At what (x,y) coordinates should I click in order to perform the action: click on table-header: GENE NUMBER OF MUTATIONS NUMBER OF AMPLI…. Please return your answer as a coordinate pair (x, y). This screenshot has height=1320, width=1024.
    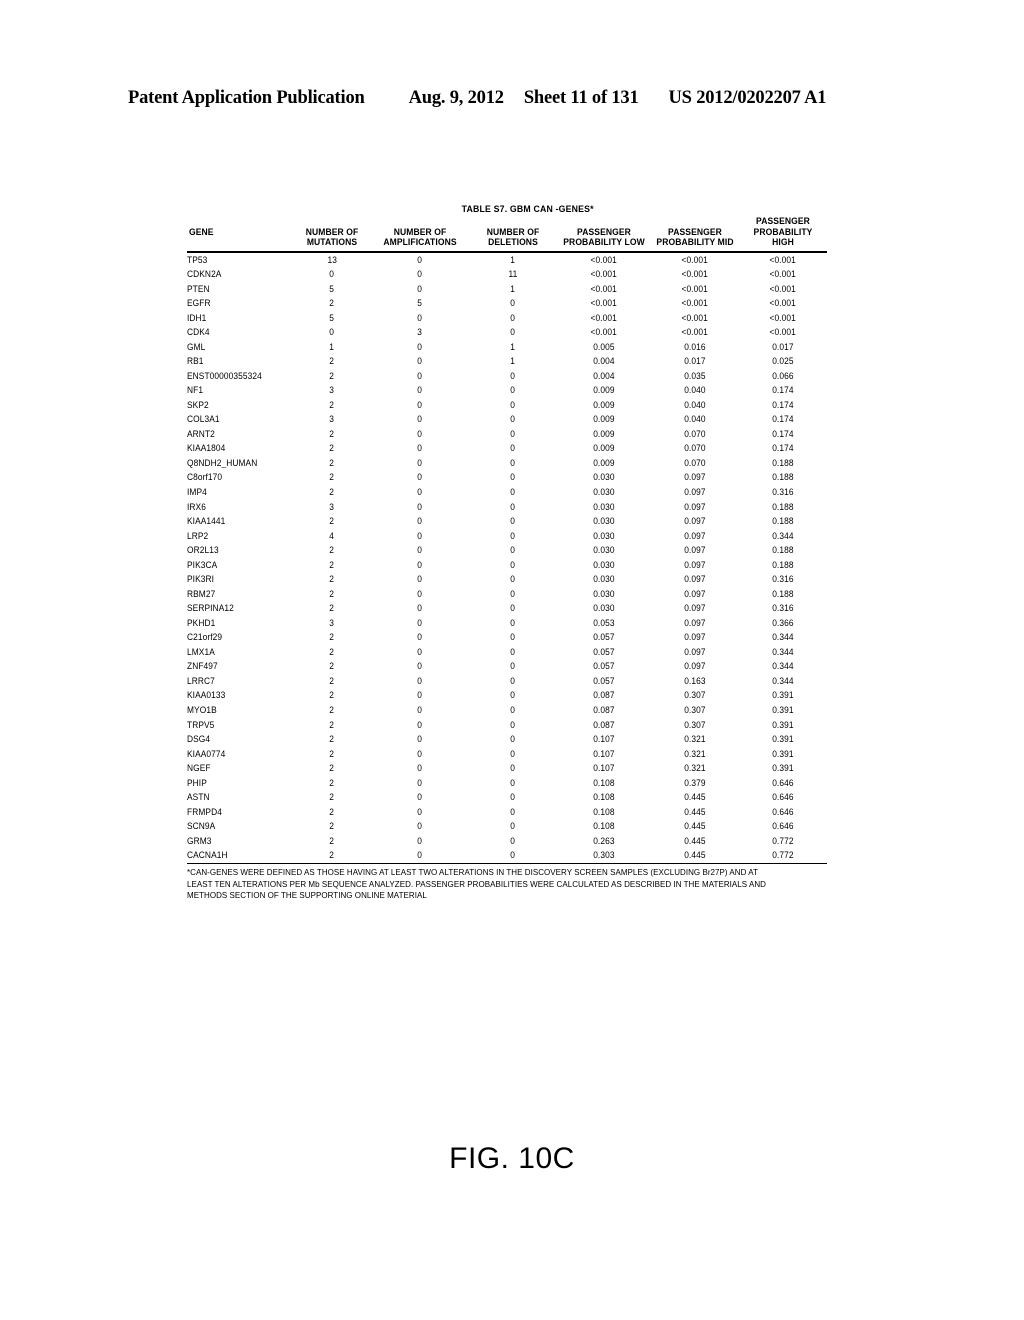
    Looking at the image, I should click on (507, 234).